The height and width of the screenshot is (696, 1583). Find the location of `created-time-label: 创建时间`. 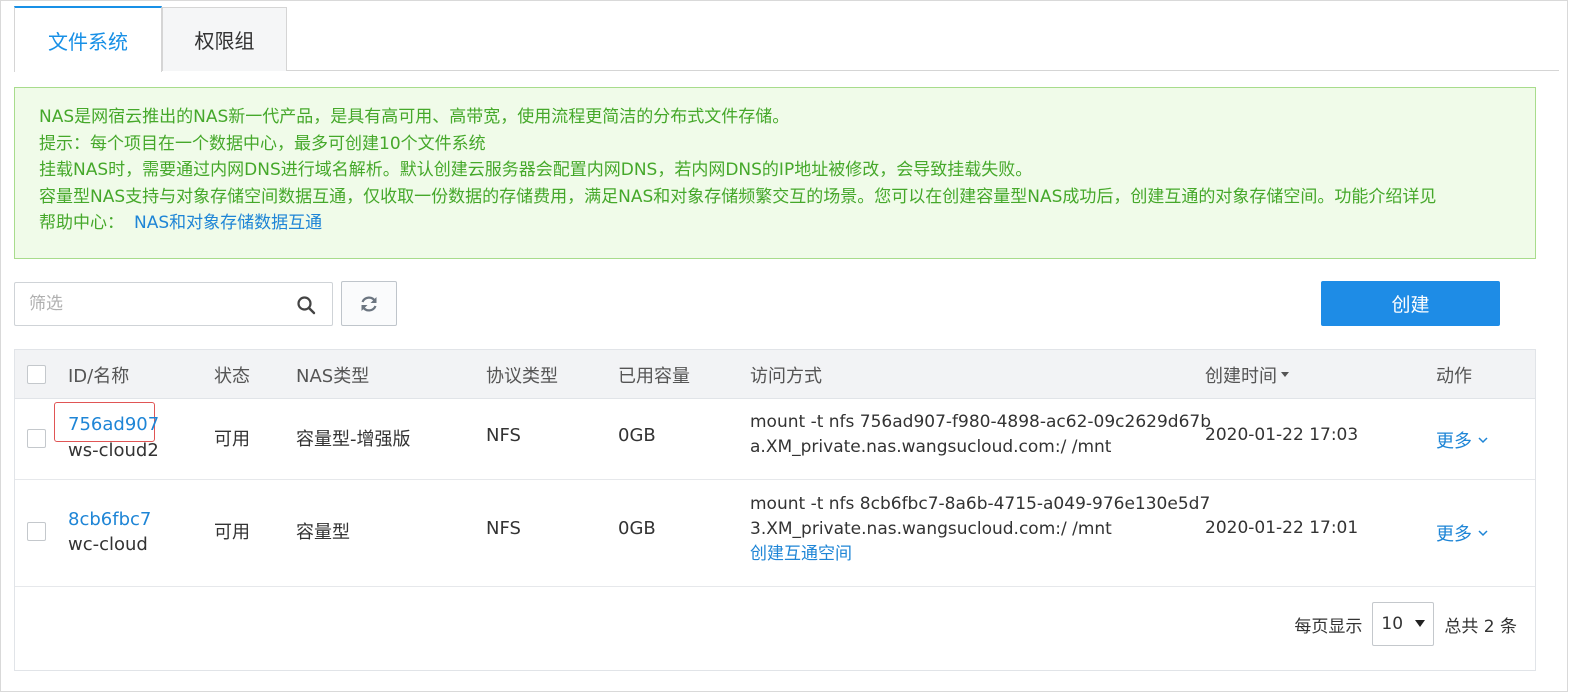

created-time-label: 创建时间 is located at coordinates (1241, 376).